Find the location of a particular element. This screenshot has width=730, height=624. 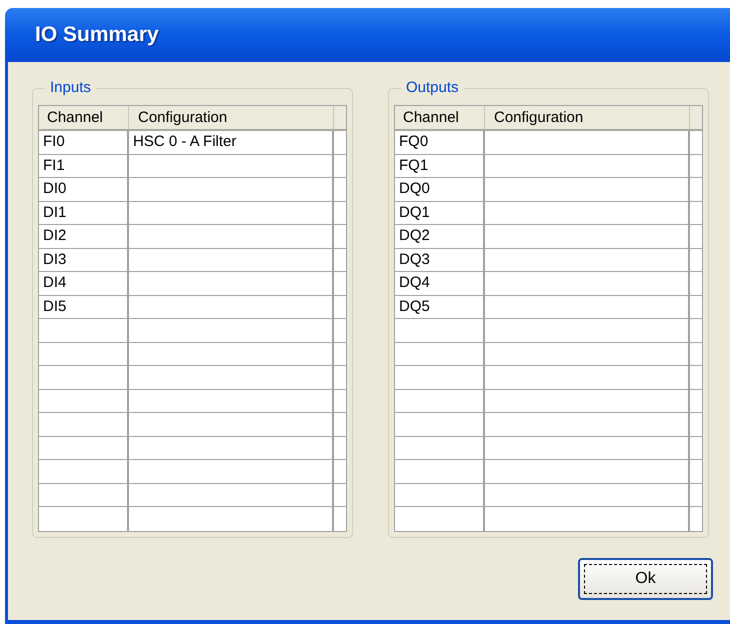

table-cell: DI2 is located at coordinates (84, 236).